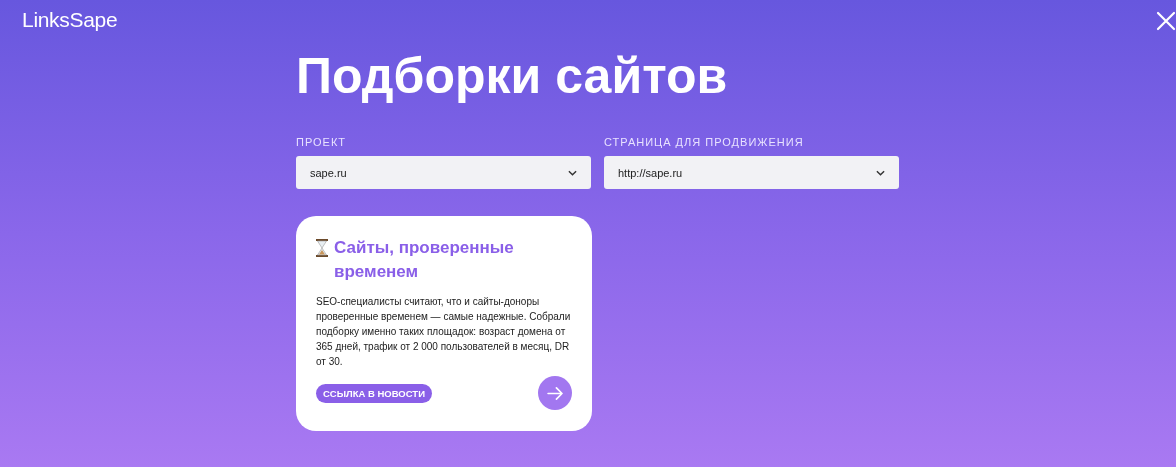 The width and height of the screenshot is (1176, 467). Describe the element at coordinates (751, 172) in the screenshot. I see `select-field: http://sape.ru` at that location.